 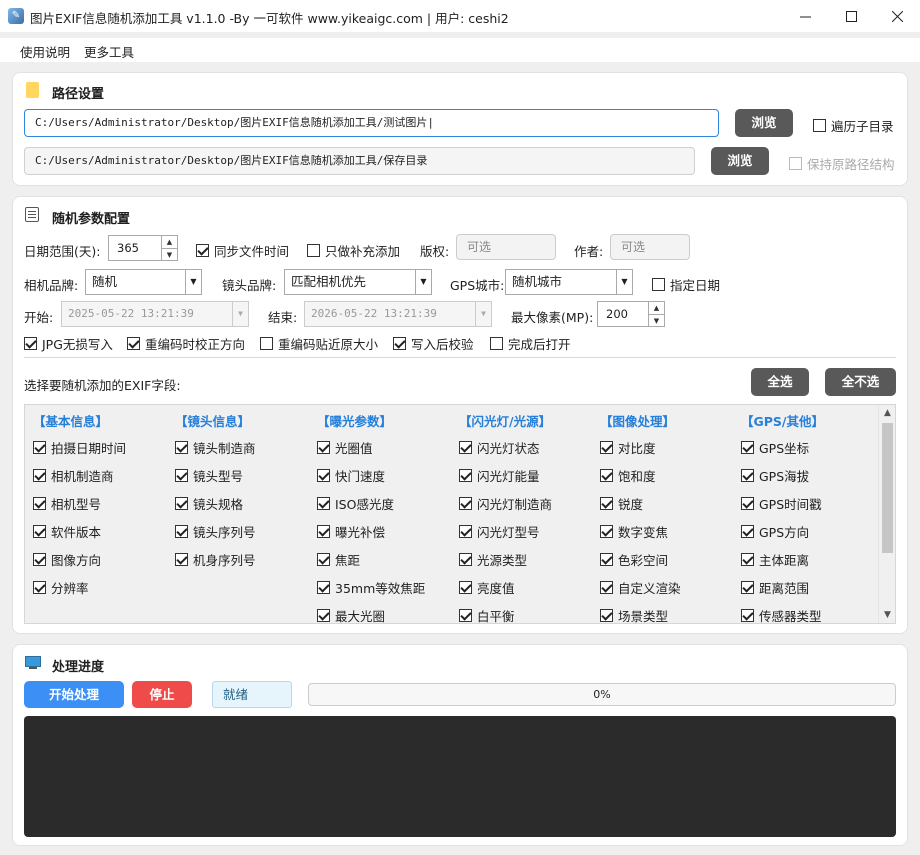 I want to click on exif-field-checkbox: 闪光灯型号, so click(x=499, y=531).